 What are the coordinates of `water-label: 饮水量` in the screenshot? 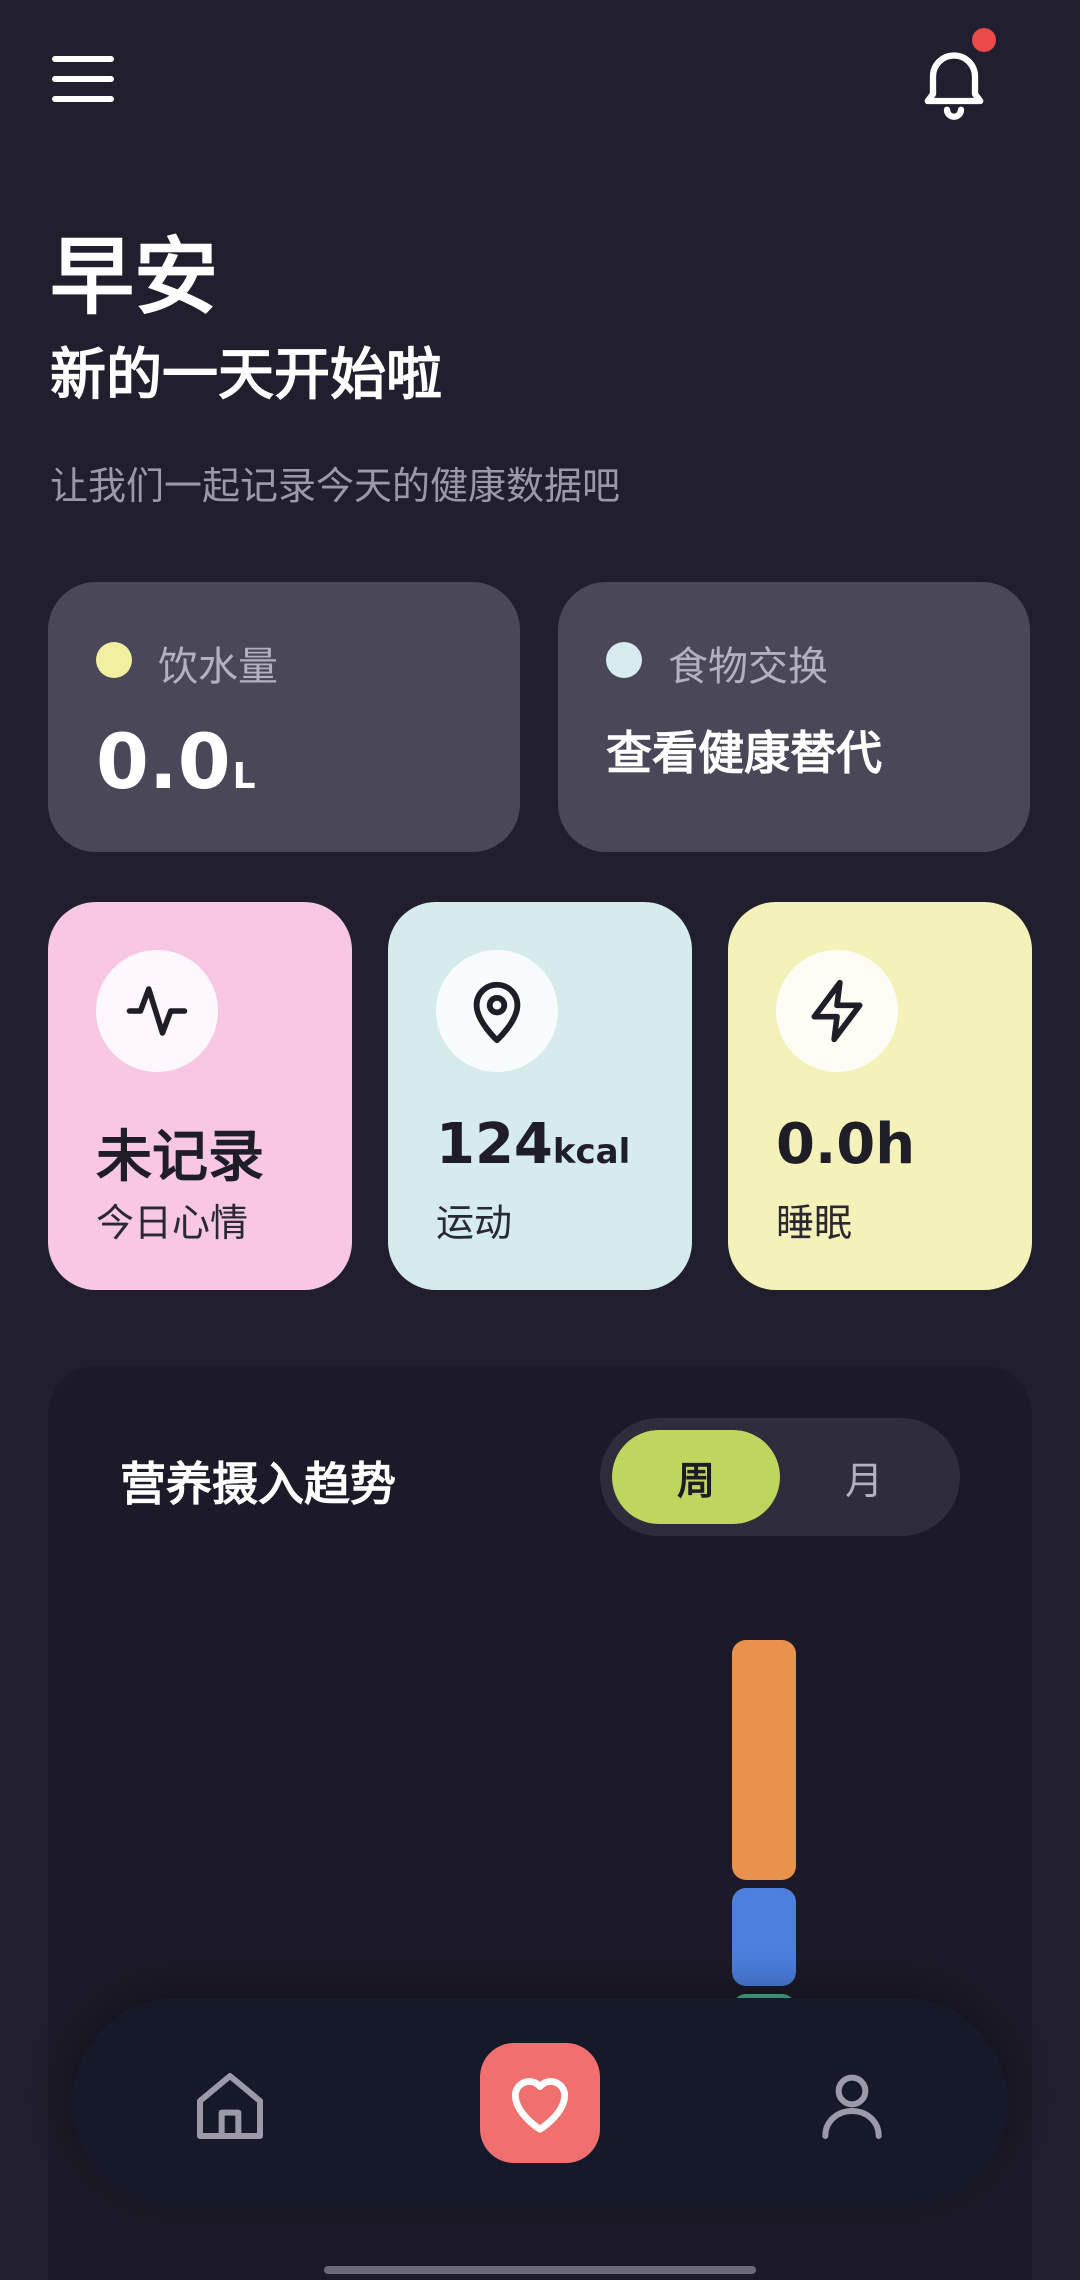 It's located at (218, 667).